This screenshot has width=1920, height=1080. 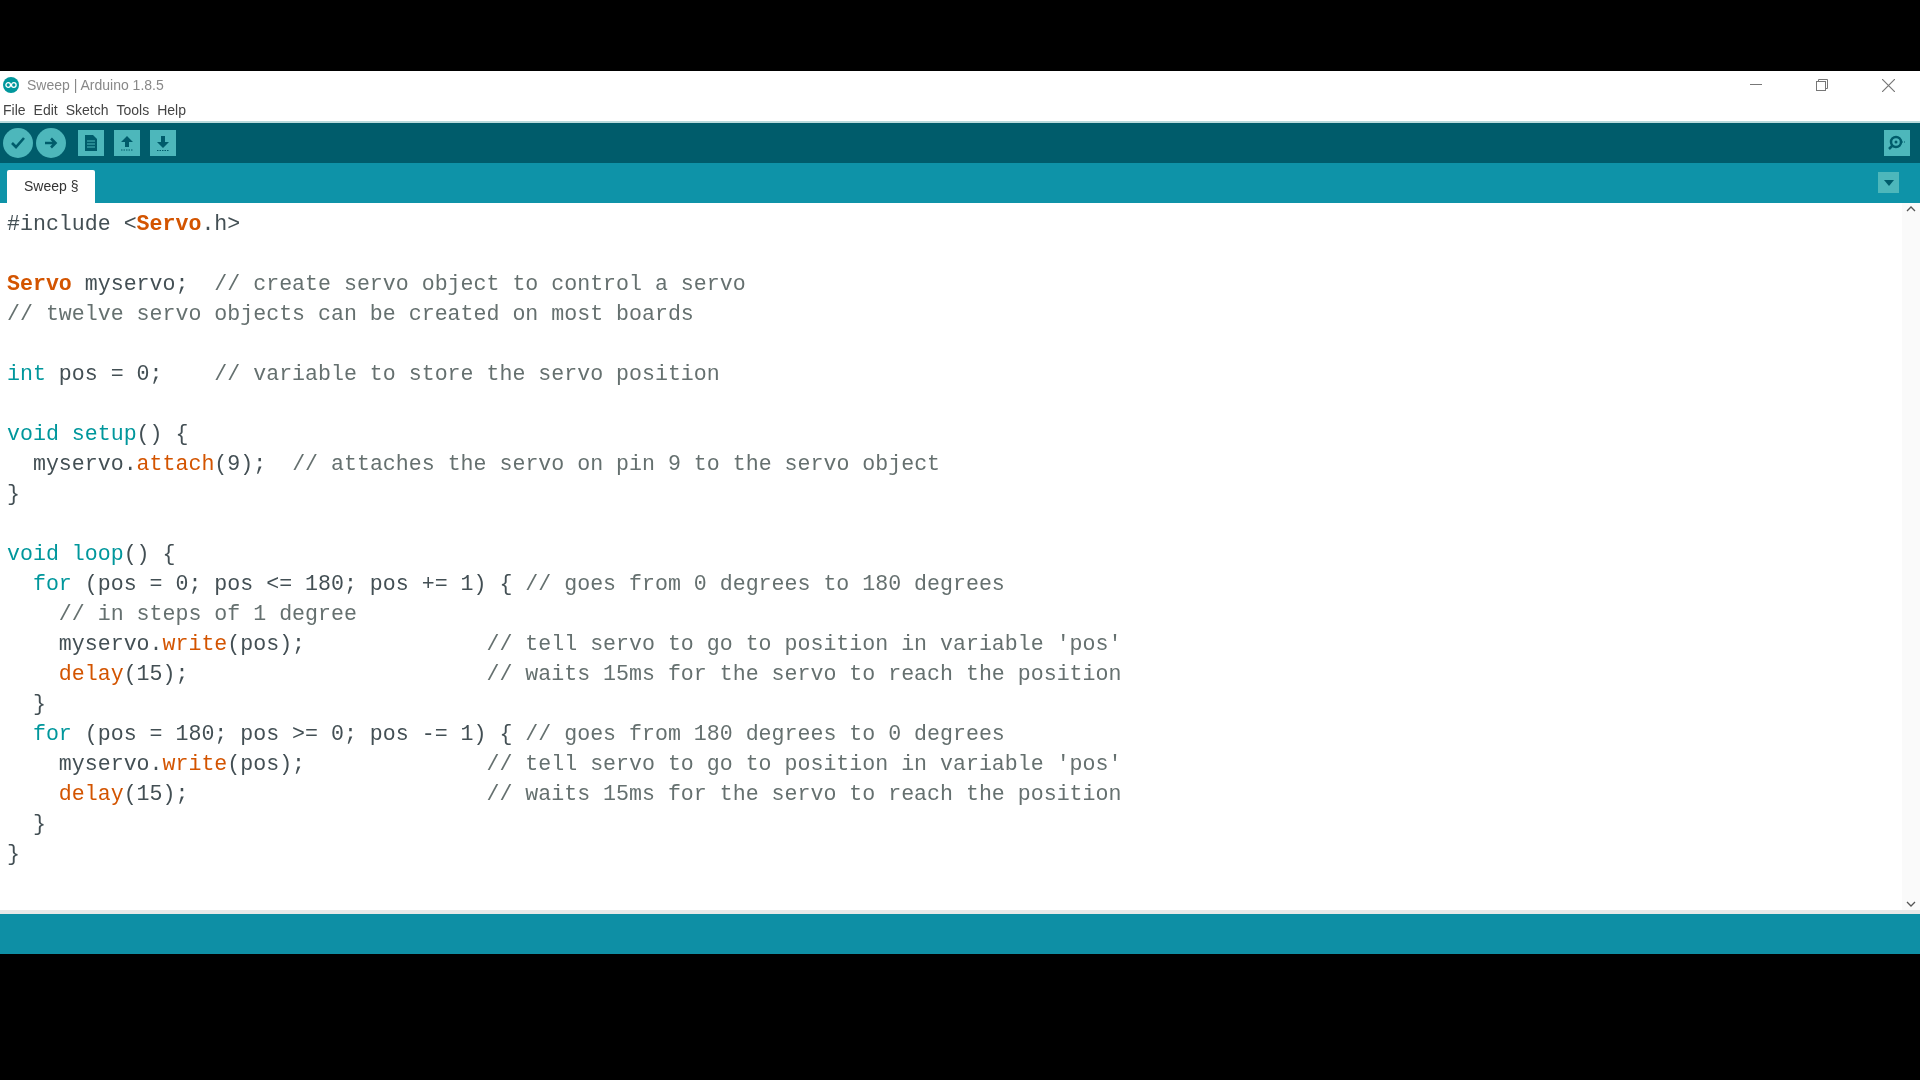 I want to click on caret-icon, so click(x=1888, y=182).